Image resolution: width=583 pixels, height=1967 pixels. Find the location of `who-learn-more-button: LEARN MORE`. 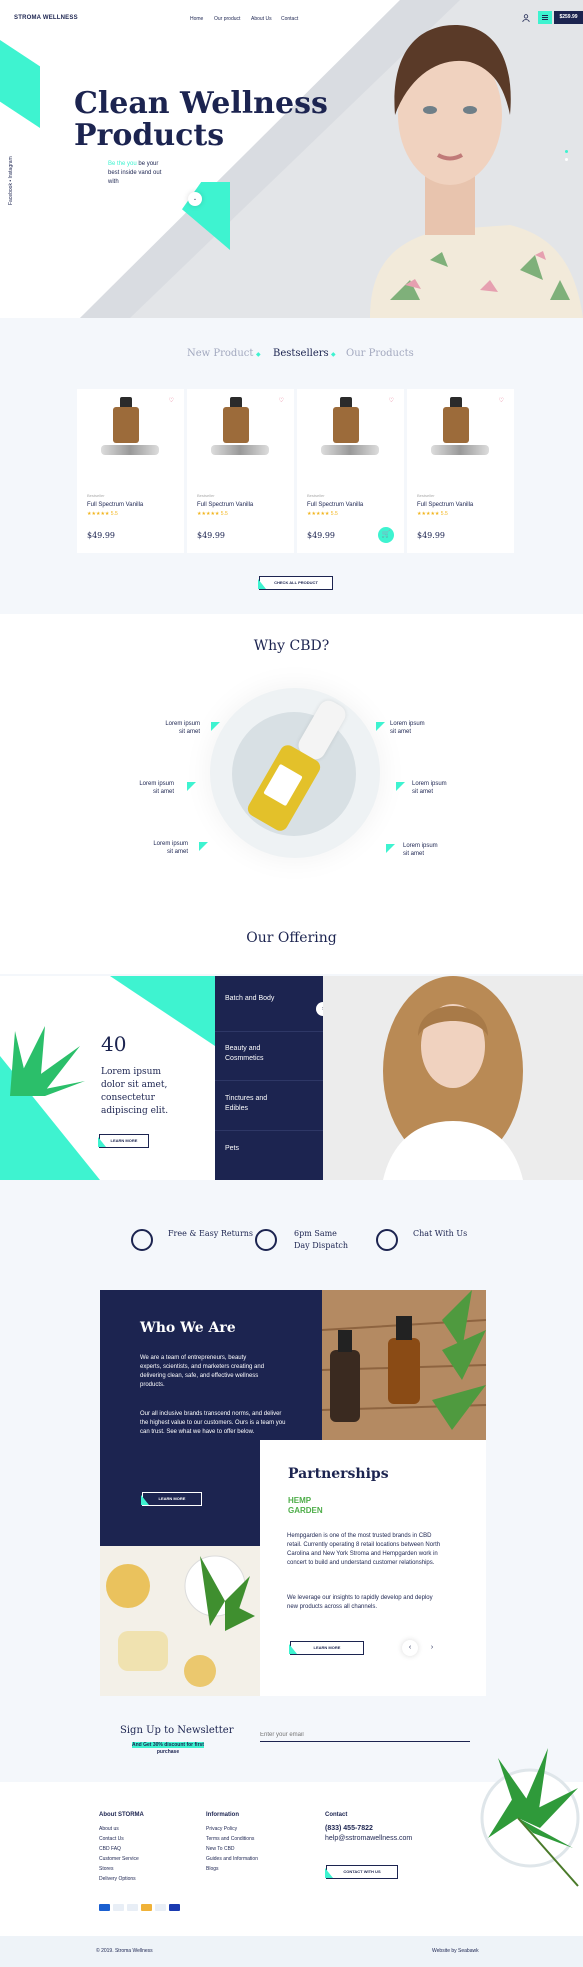

who-learn-more-button: LEARN MORE is located at coordinates (172, 1499).